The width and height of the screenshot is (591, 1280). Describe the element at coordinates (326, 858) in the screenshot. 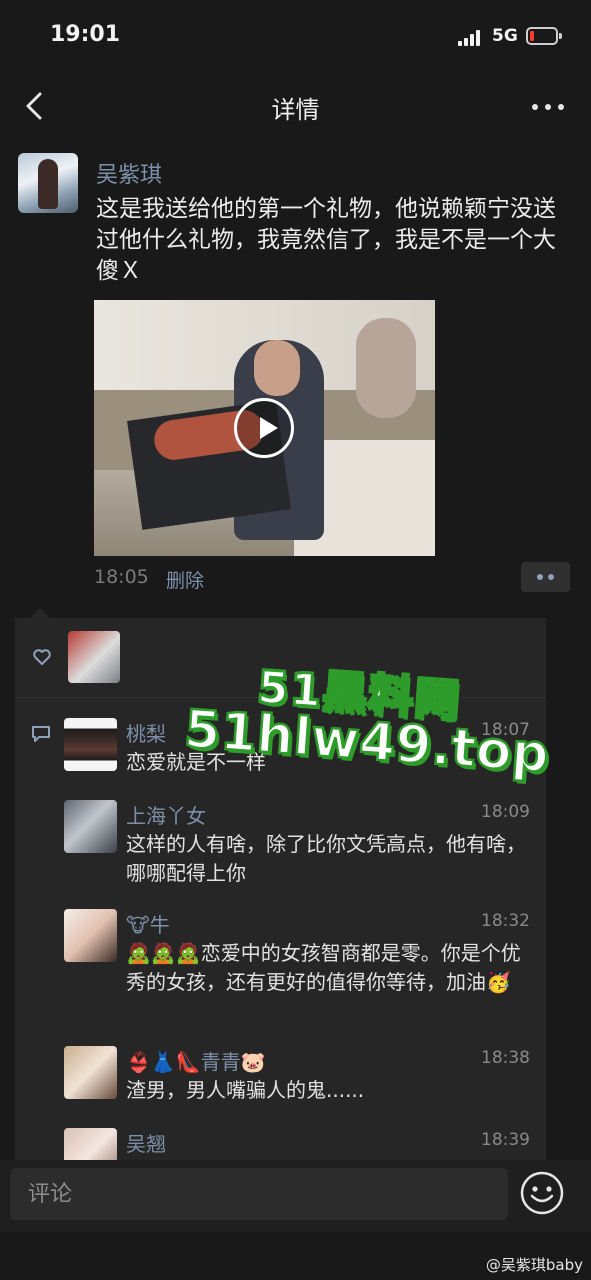

I see `comment-text: 这样的人有啥，除了比你文凭高点，他有啥，哪哪配得上你` at that location.